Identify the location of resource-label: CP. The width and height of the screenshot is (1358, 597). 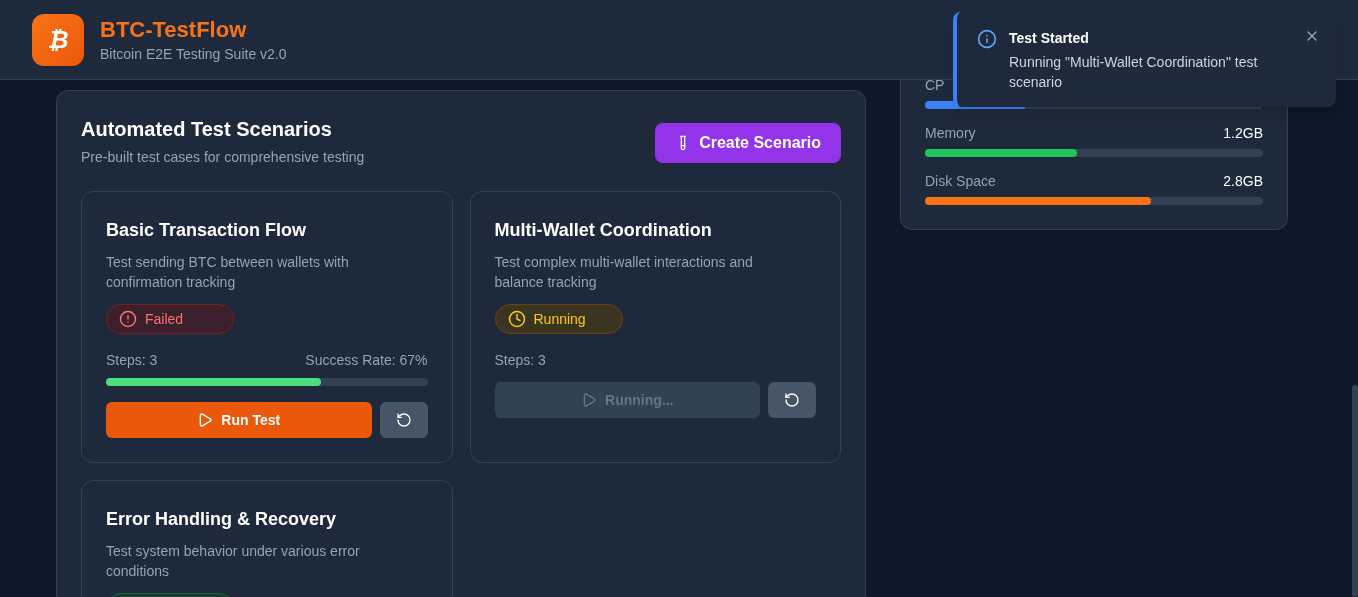
(935, 85).